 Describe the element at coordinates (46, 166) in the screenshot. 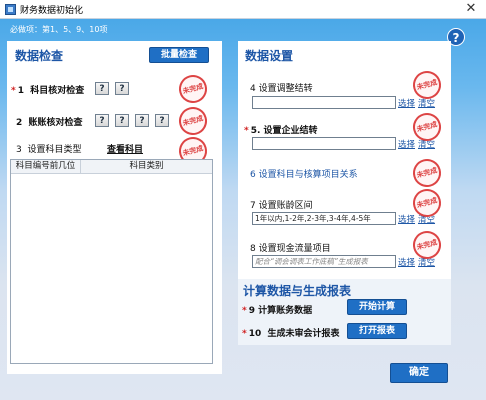

I see `column-header-subject-prefix: 科目编号前几位` at that location.